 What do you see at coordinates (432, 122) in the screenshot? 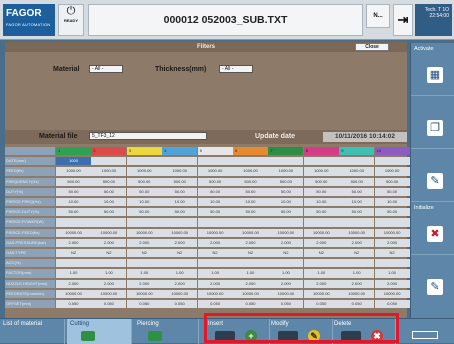
I see `side-button-2: ❐` at bounding box center [432, 122].